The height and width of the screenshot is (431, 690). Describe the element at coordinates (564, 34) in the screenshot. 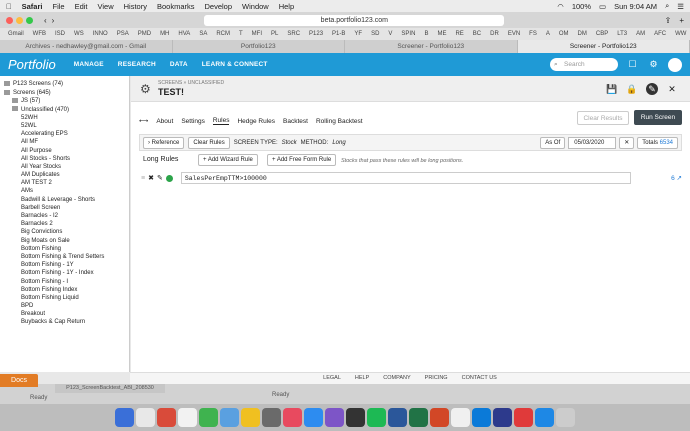

I see `bookmark-item: OM` at that location.